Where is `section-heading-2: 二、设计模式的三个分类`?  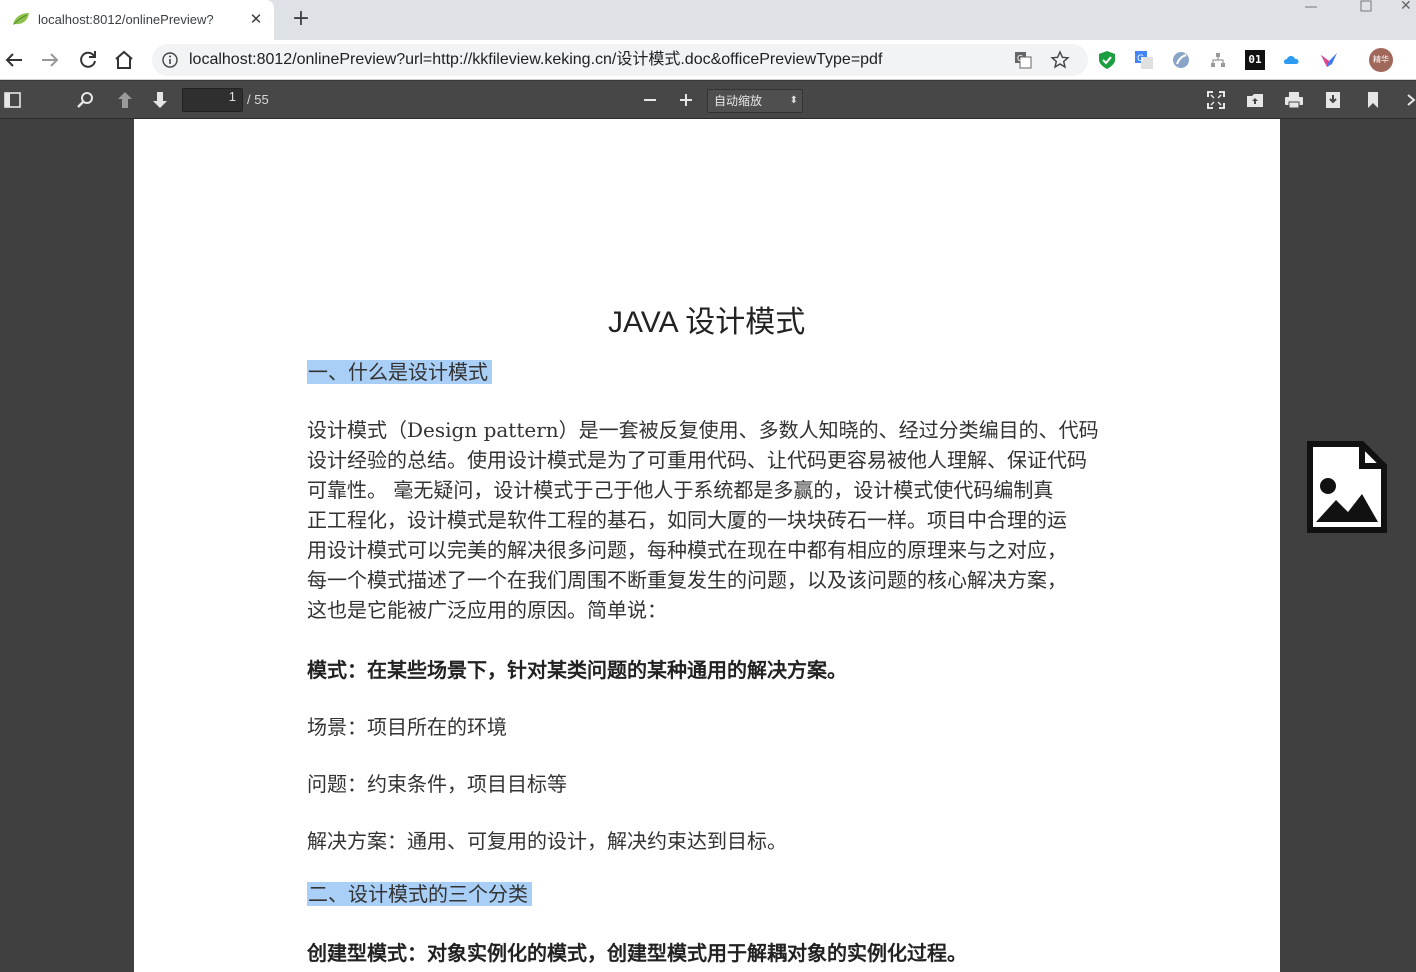
section-heading-2: 二、设计模式的三个分类 is located at coordinates (419, 894).